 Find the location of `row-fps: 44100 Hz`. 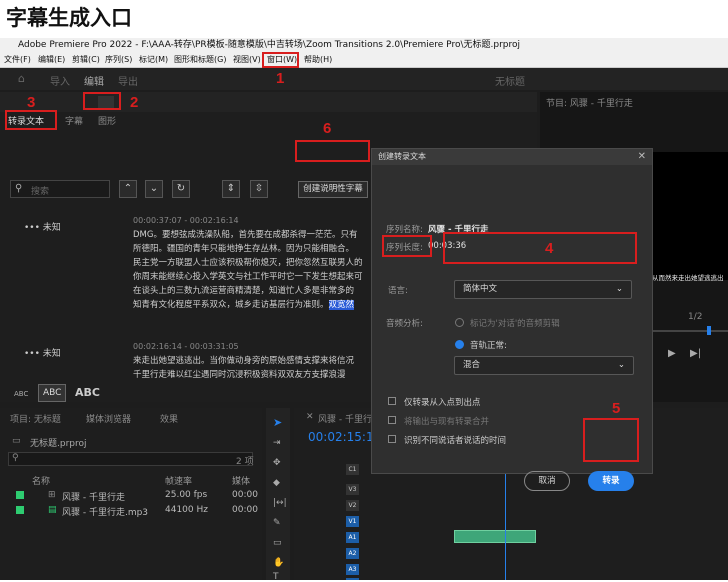

row-fps: 44100 Hz is located at coordinates (186, 510).